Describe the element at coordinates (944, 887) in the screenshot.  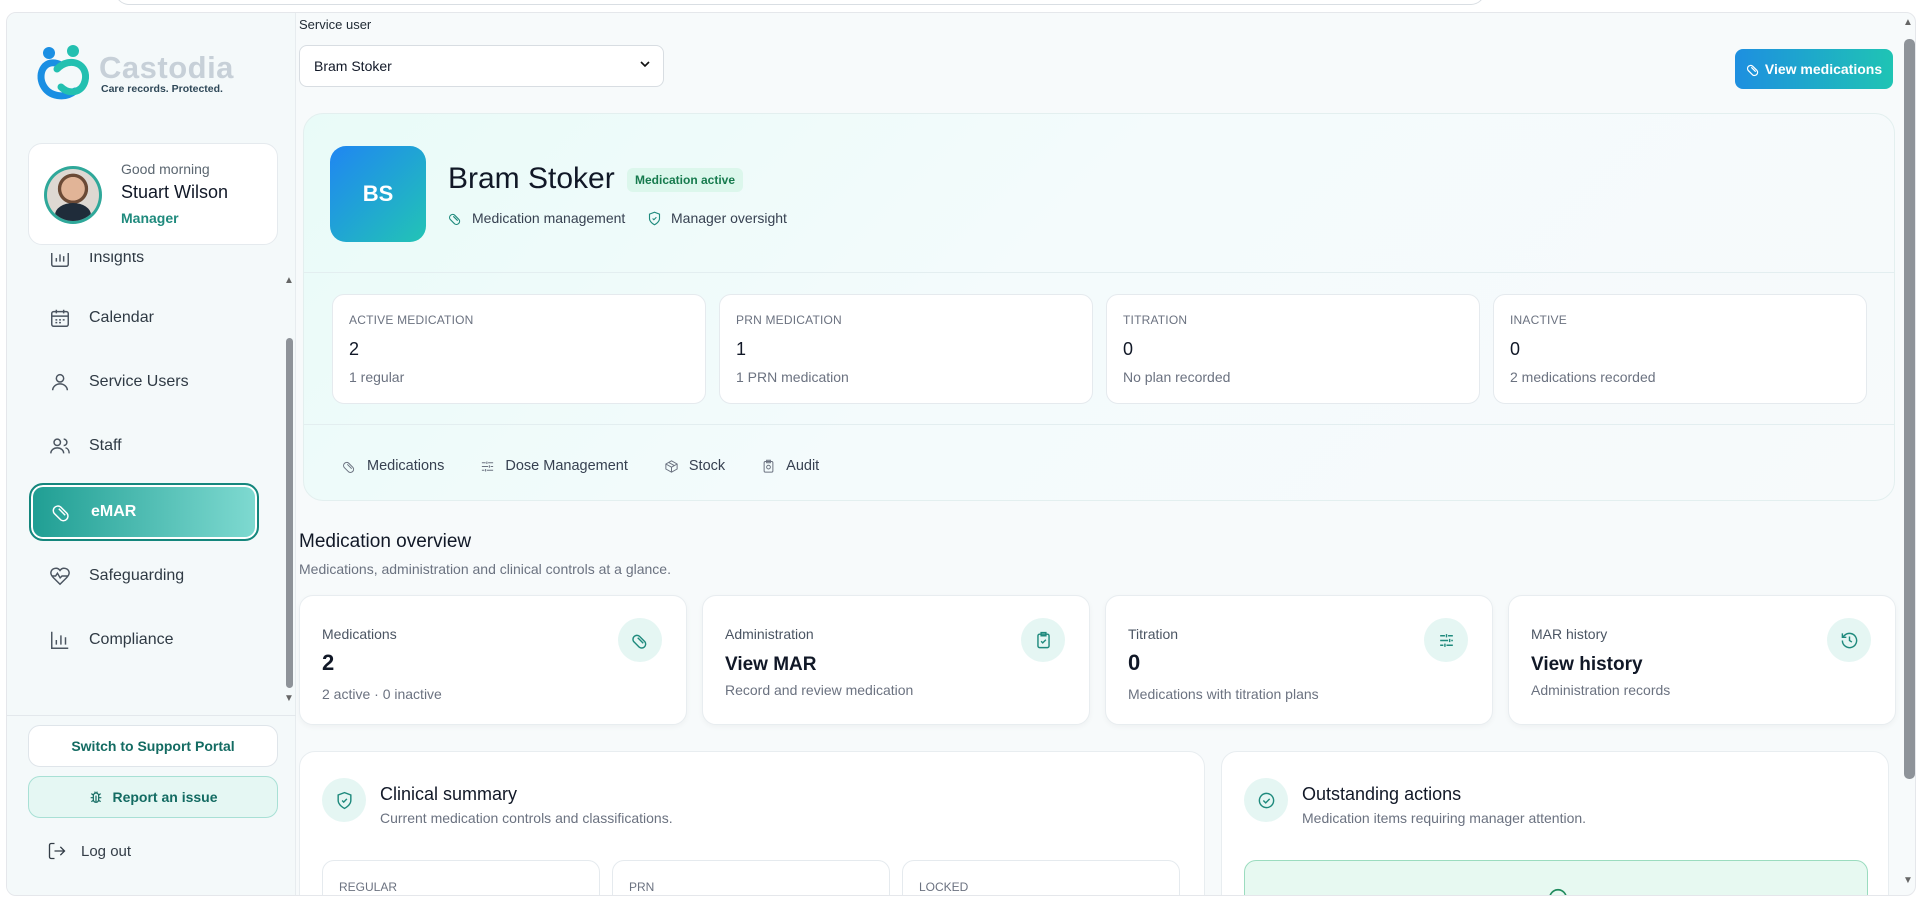
I see `summary-label: LOCKED` at that location.